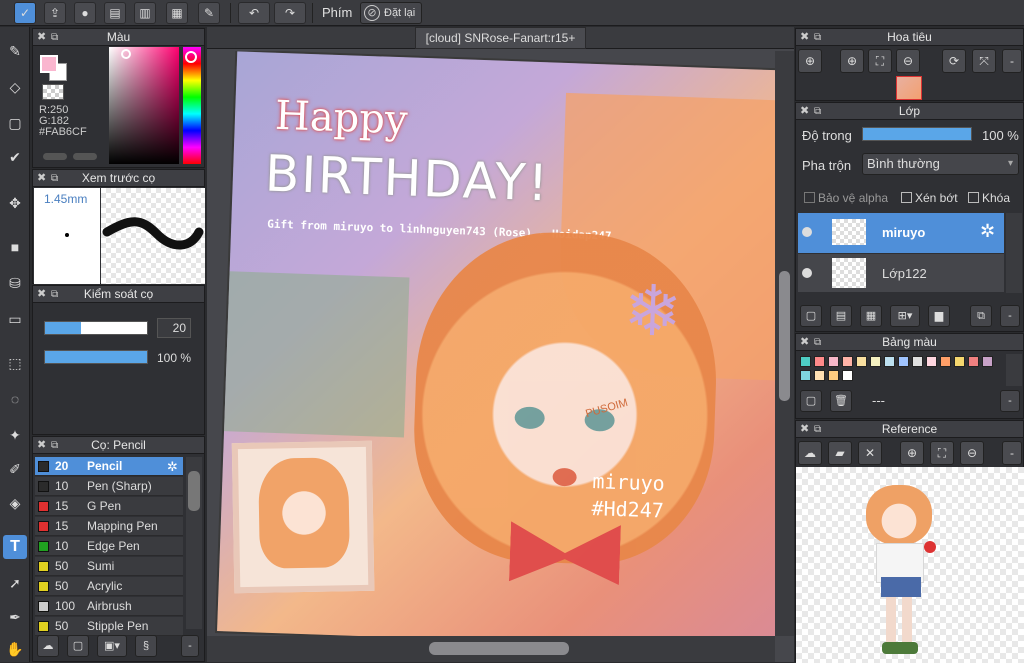 This screenshot has width=1024, height=663. What do you see at coordinates (109, 546) in the screenshot?
I see `brush-item: 10 Edge Pen` at bounding box center [109, 546].